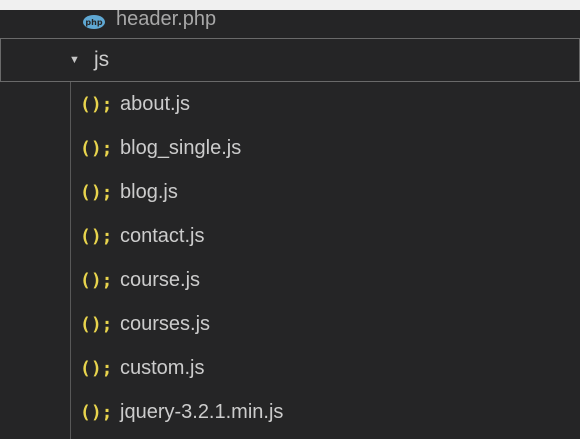  I want to click on file-item: (); blog_single.js, so click(290, 148).